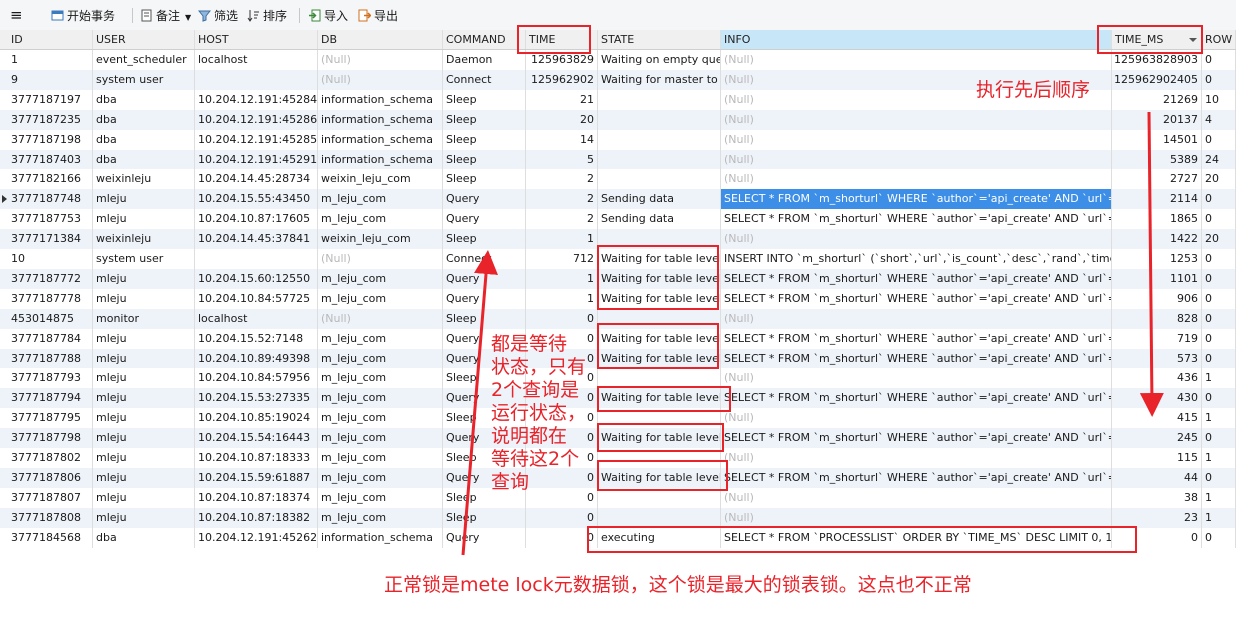  Describe the element at coordinates (535, 459) in the screenshot. I see `wait-note-line: 等待这2个` at that location.